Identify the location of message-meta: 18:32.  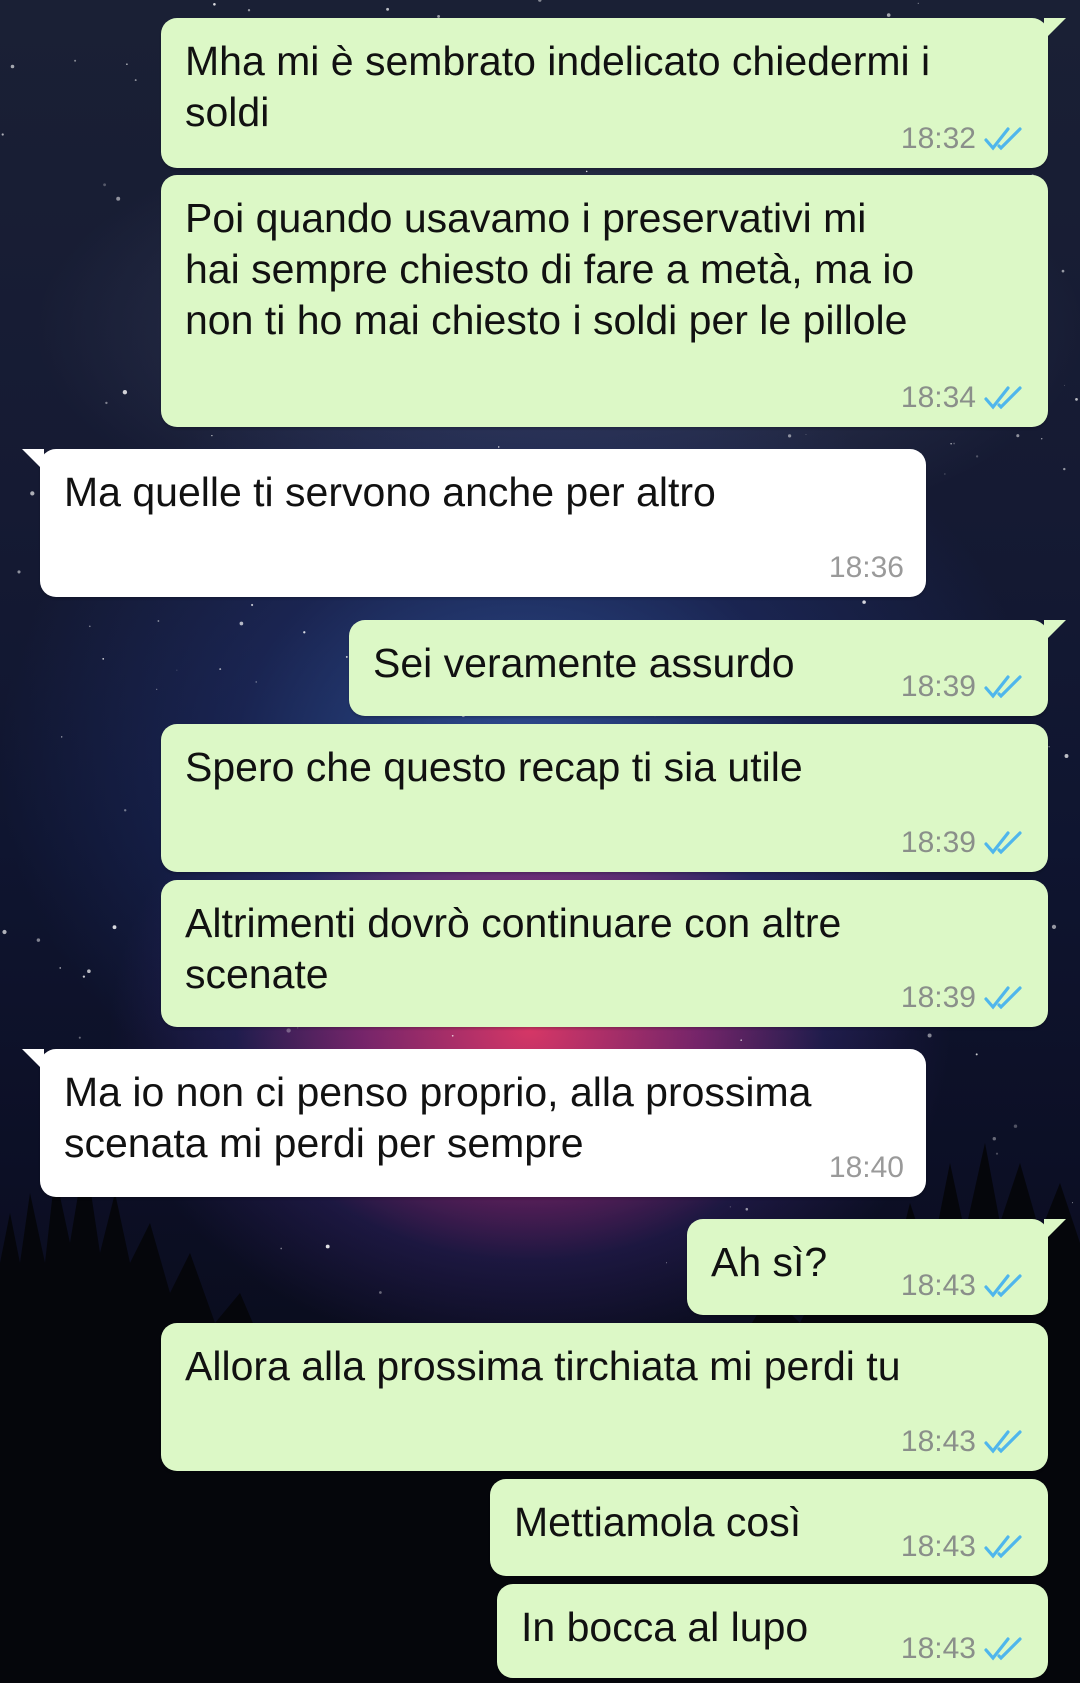
(963, 139).